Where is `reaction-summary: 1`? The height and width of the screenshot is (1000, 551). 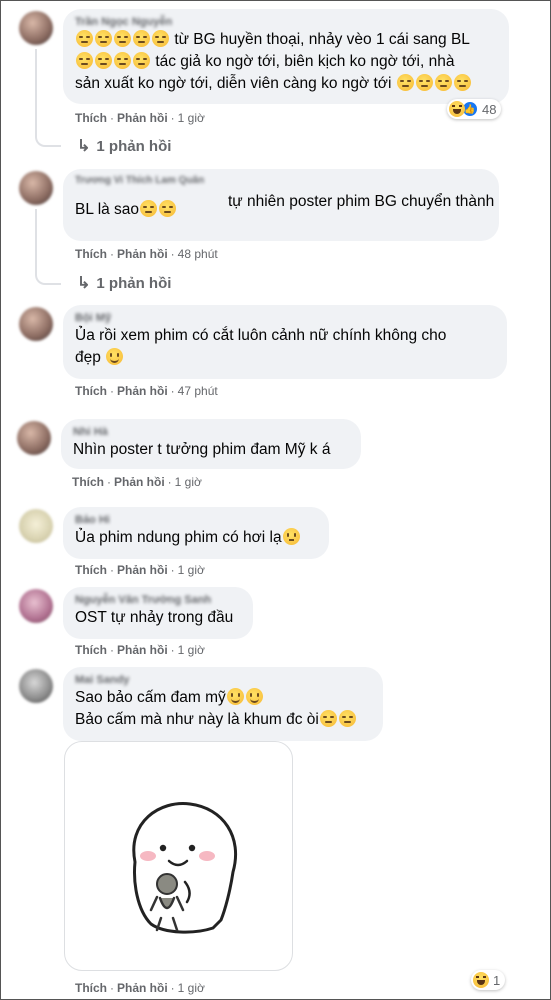
reaction-summary: 1 is located at coordinates (488, 980).